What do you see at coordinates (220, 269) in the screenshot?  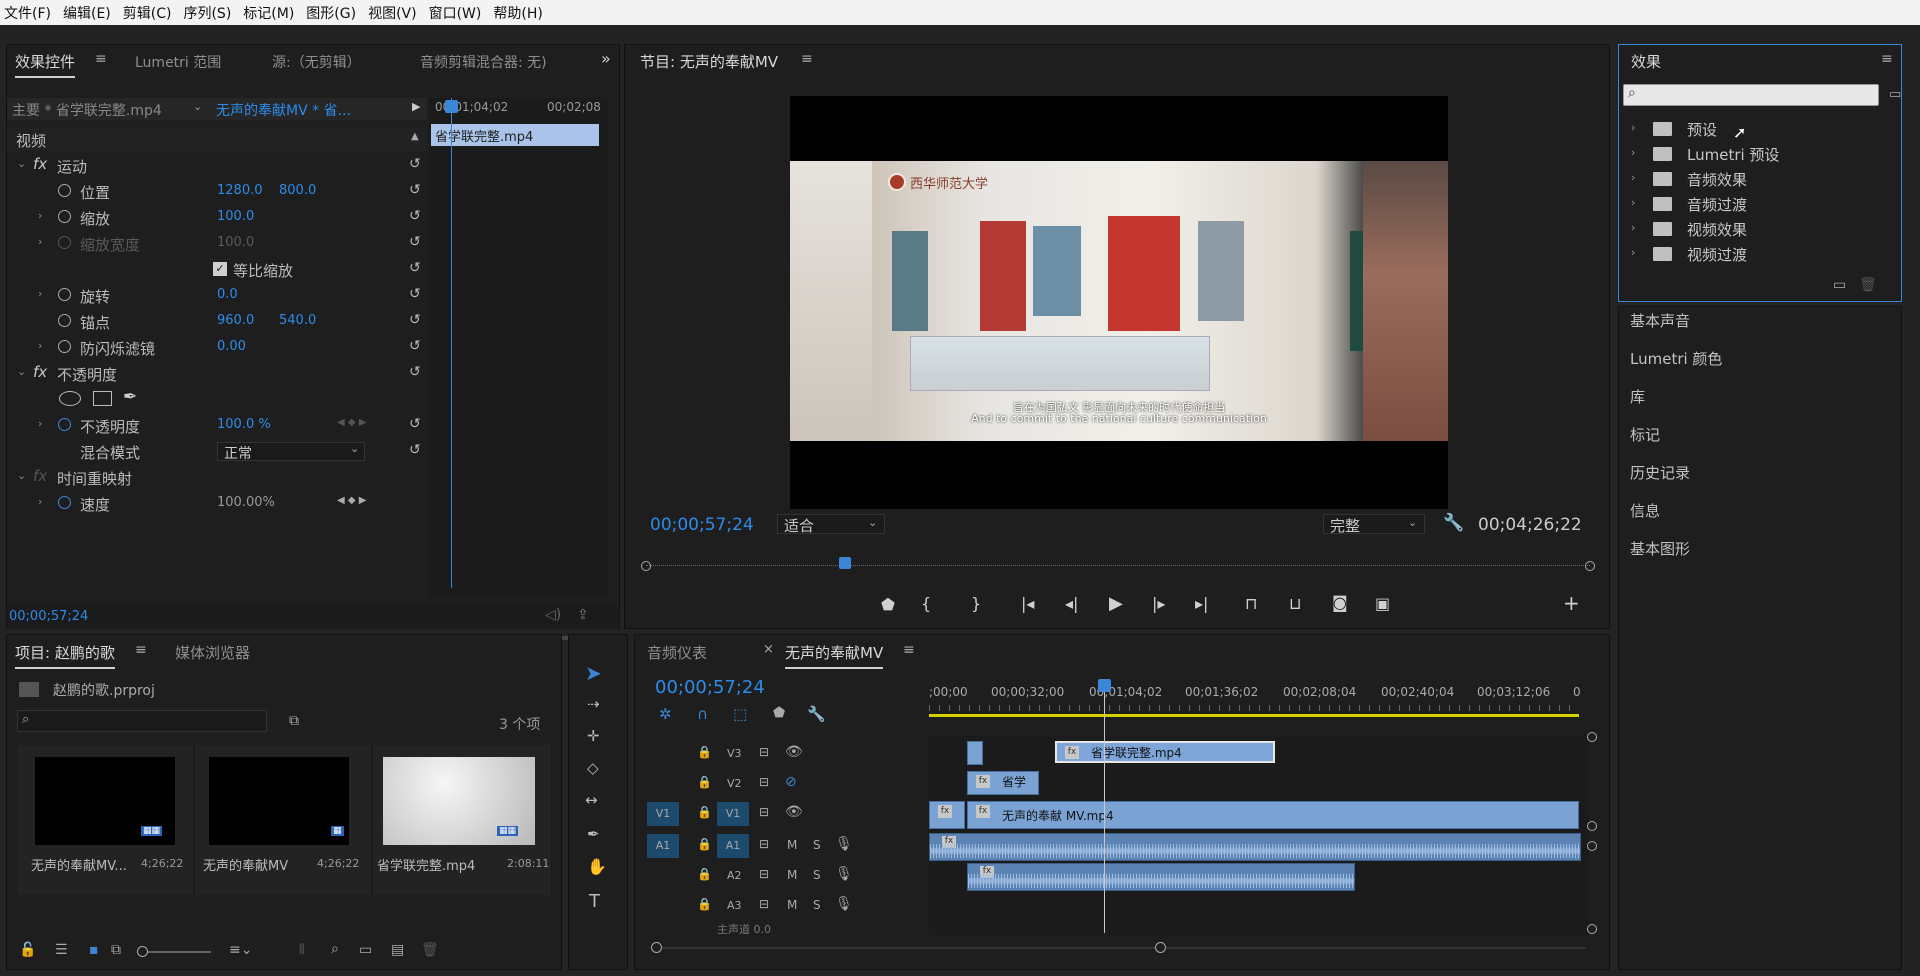 I see `uniform-scale-checkbox: ✓` at bounding box center [220, 269].